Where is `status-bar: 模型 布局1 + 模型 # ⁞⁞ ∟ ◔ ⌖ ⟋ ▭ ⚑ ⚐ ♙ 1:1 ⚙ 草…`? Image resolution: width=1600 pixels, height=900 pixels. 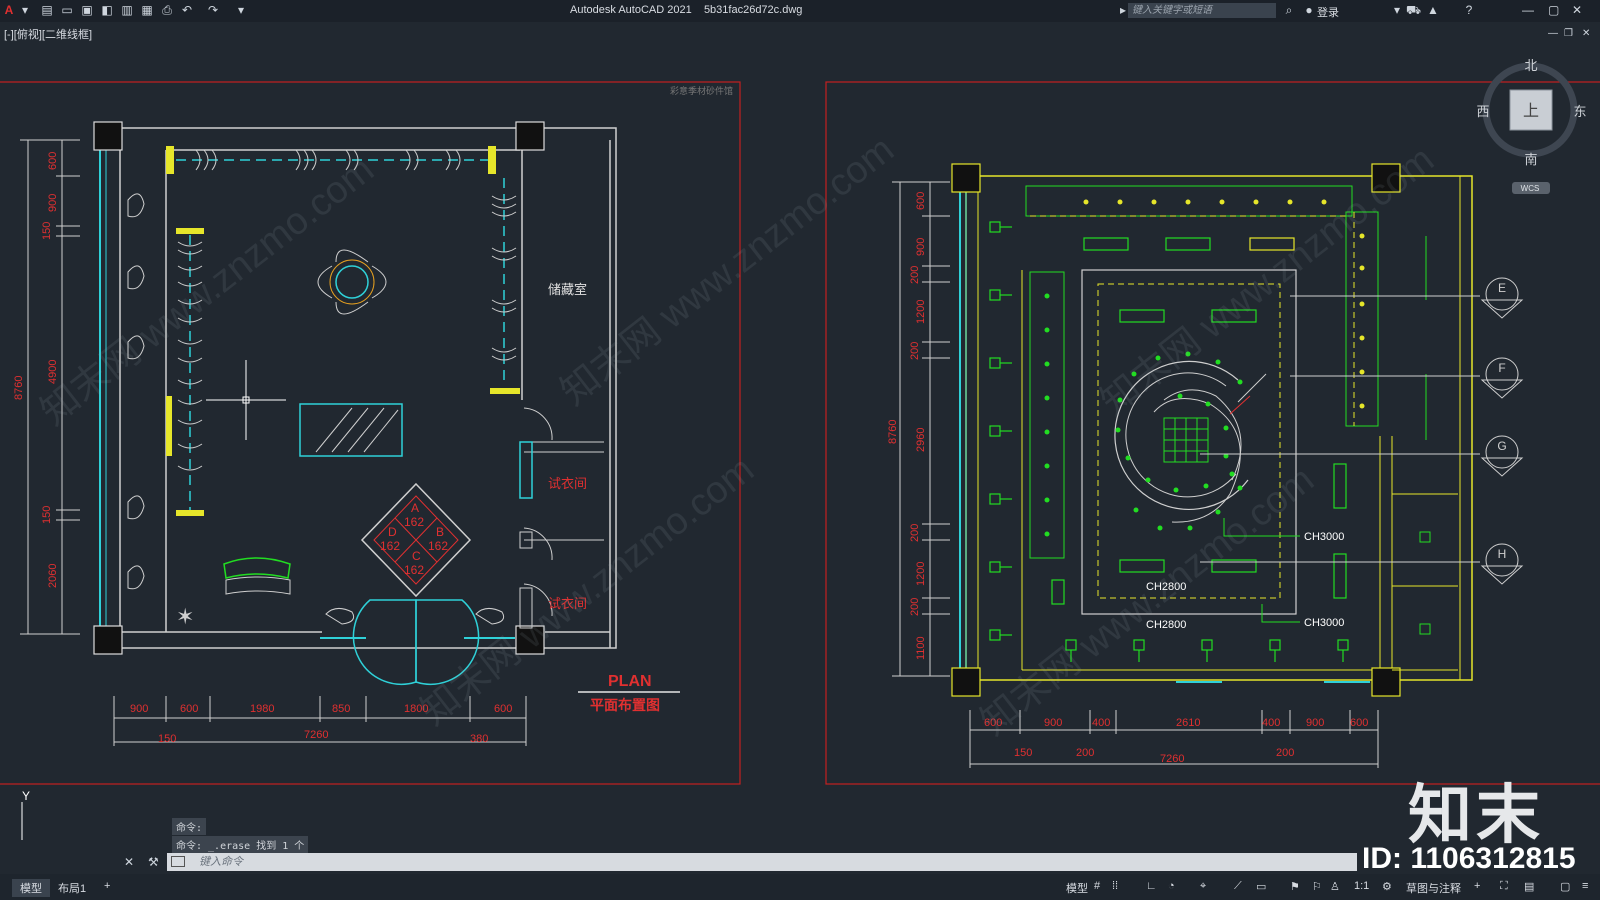 status-bar: 模型 布局1 + 模型 # ⁞⁞ ∟ ◔ ⌖ ⟋ ▭ ⚑ ⚐ ♙ 1:1 ⚙ 草… is located at coordinates (800, 887).